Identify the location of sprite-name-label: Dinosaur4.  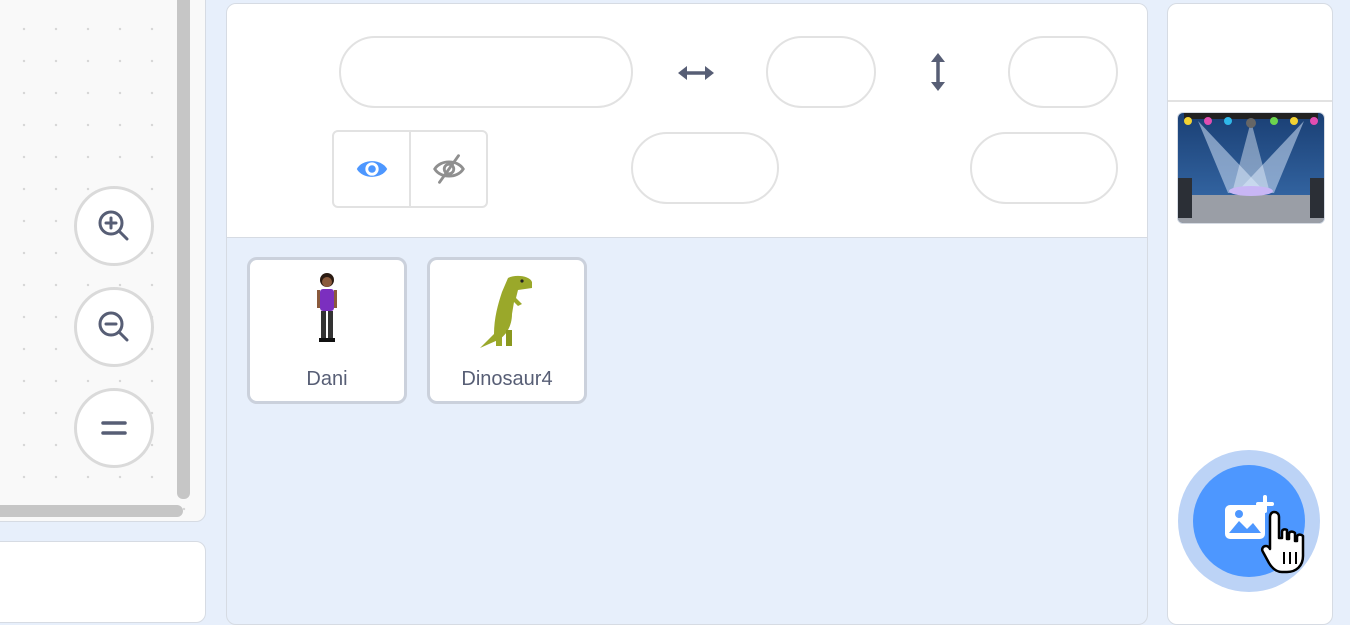
(507, 379).